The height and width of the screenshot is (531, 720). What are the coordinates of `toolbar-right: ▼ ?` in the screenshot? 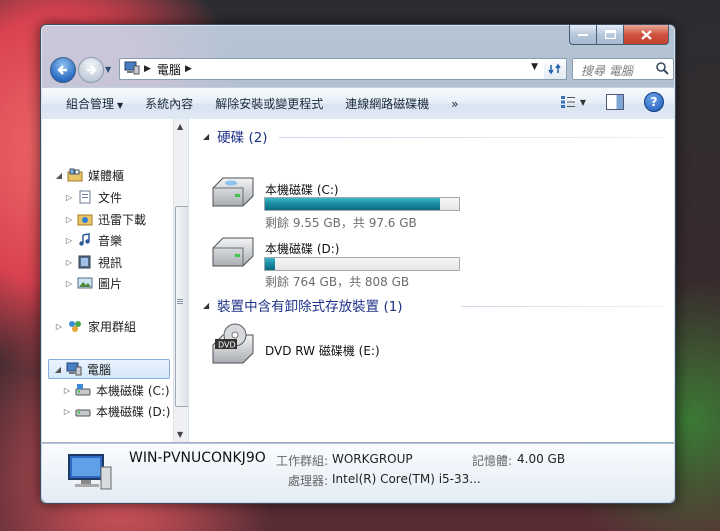 It's located at (612, 102).